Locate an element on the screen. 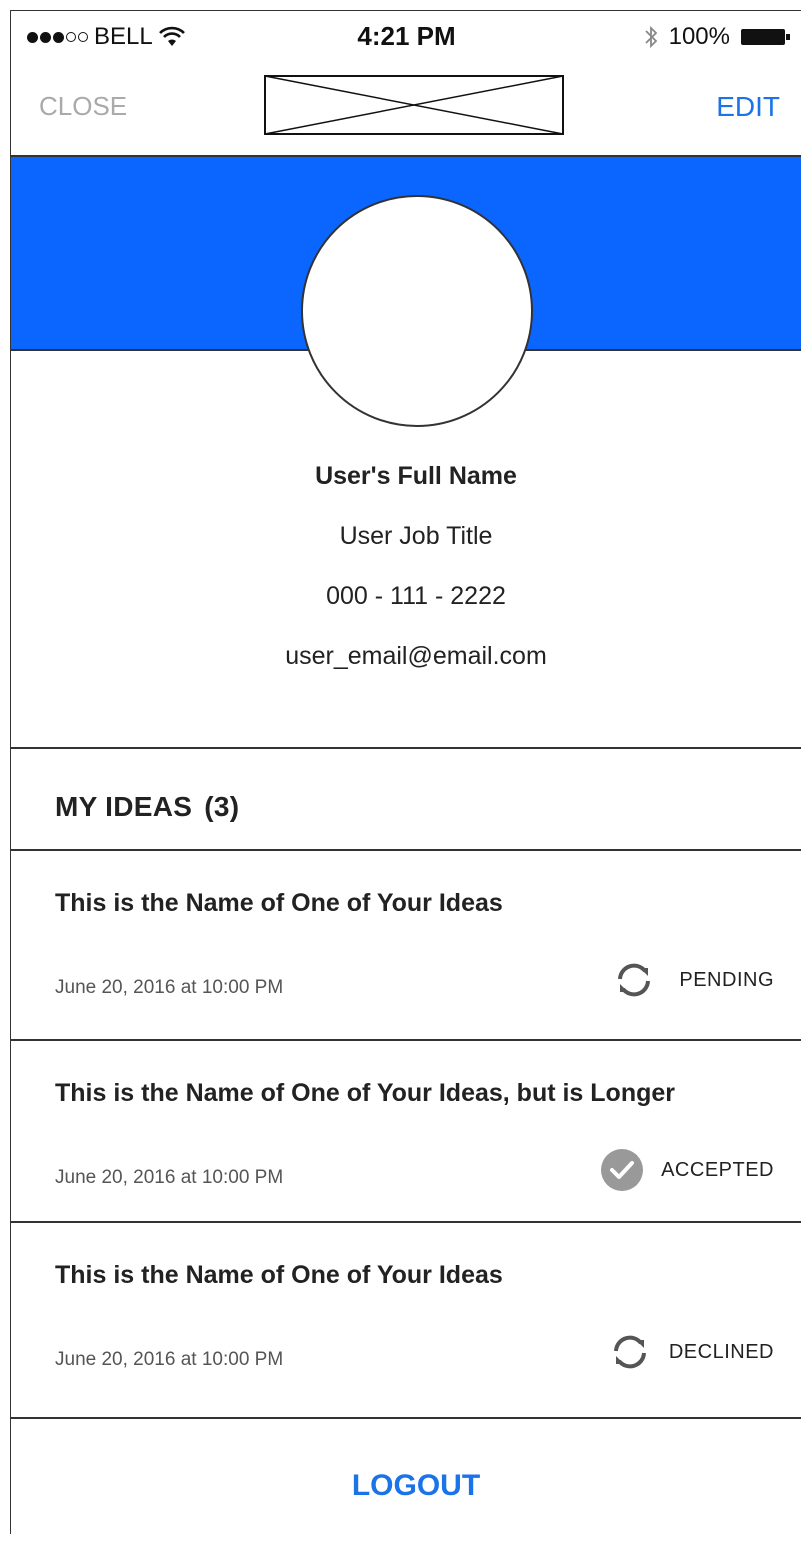 This screenshot has width=801, height=1543. ideas-count: (3) is located at coordinates (222, 806).